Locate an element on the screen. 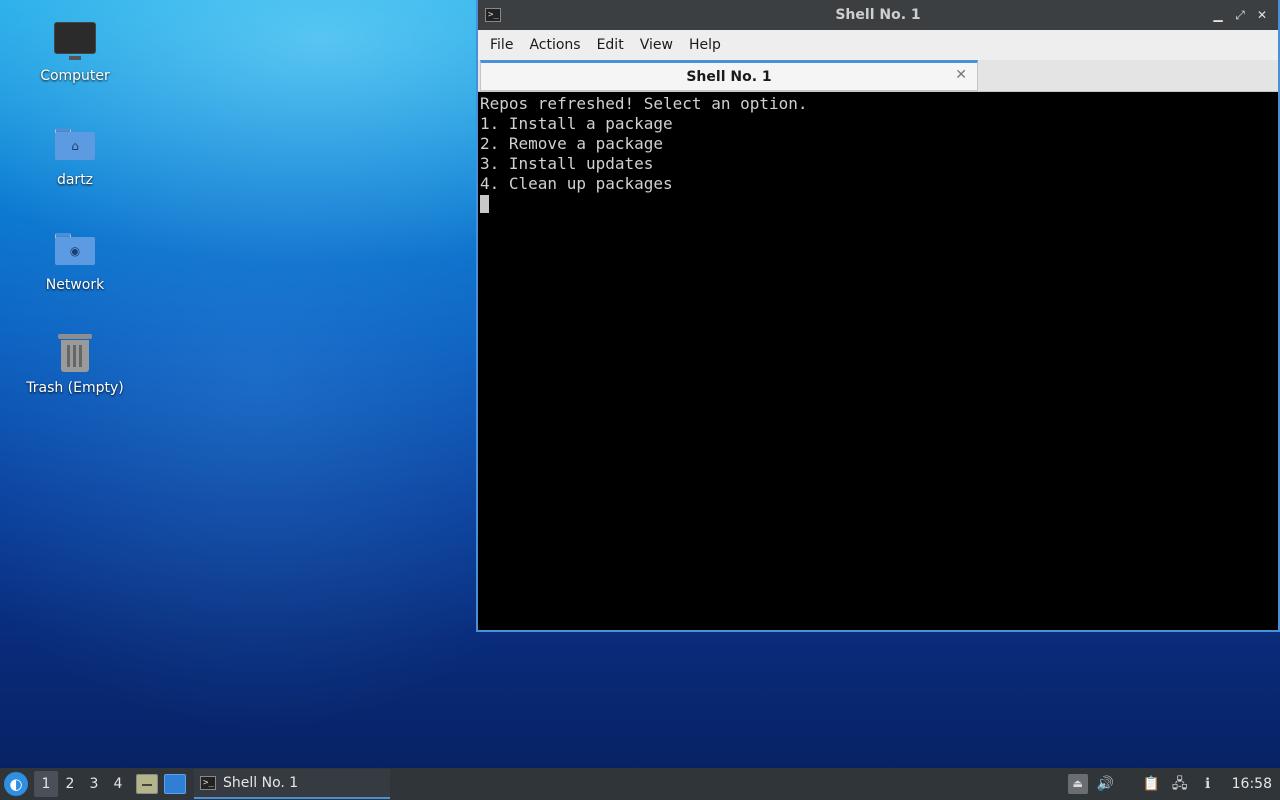 The width and height of the screenshot is (1280, 800). maximize-icon: ⤢ is located at coordinates (1240, 15).